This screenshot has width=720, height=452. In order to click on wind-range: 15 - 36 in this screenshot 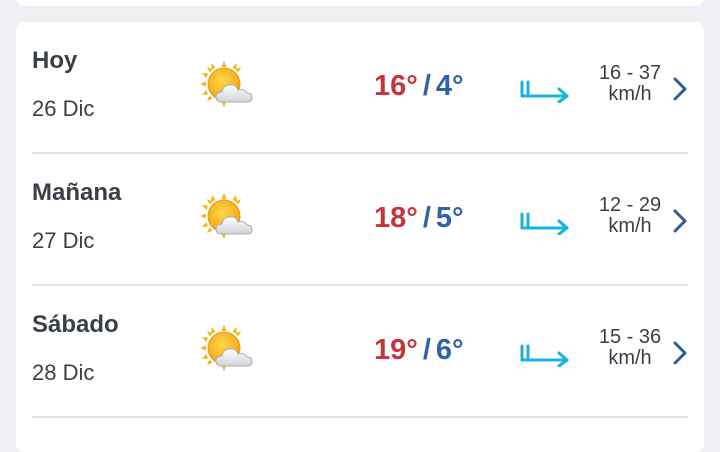, I will do `click(630, 337)`.